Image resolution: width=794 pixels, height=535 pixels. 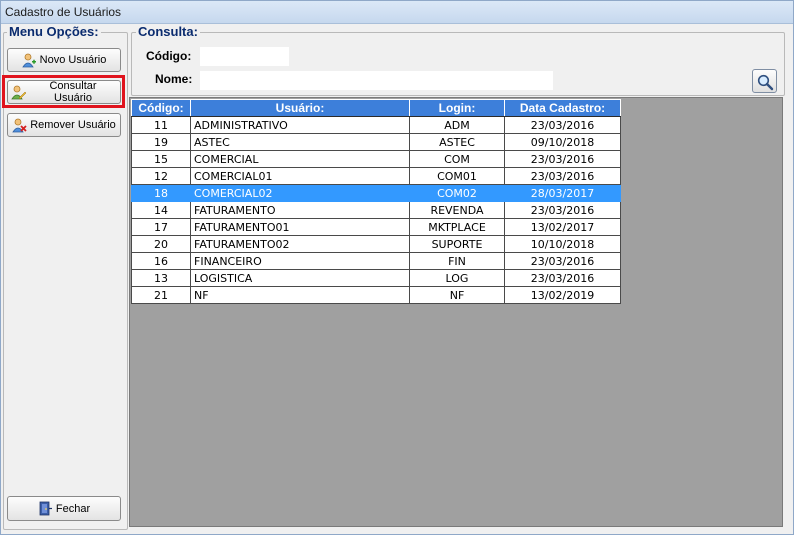 I want to click on cell-usuario: ASTEC, so click(x=300, y=142).